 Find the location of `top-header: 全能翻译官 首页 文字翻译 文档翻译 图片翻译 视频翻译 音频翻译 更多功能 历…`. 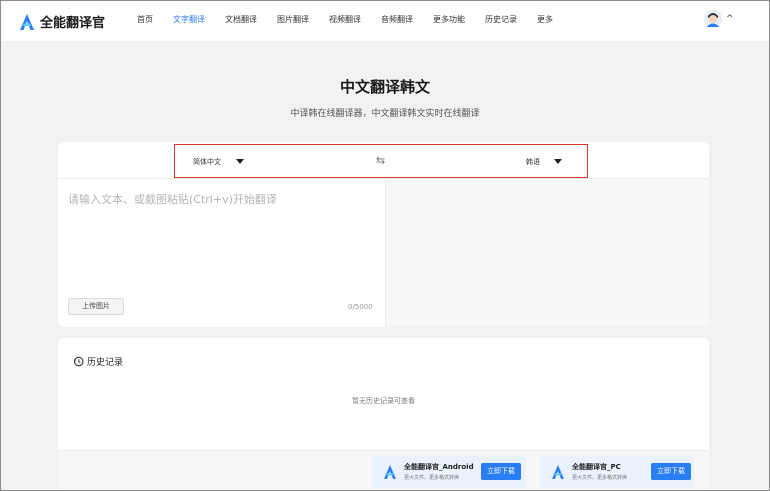

top-header: 全能翻译官 首页 文字翻译 文档翻译 图片翻译 视频翻译 音频翻译 更多功能 历… is located at coordinates (385, 21).